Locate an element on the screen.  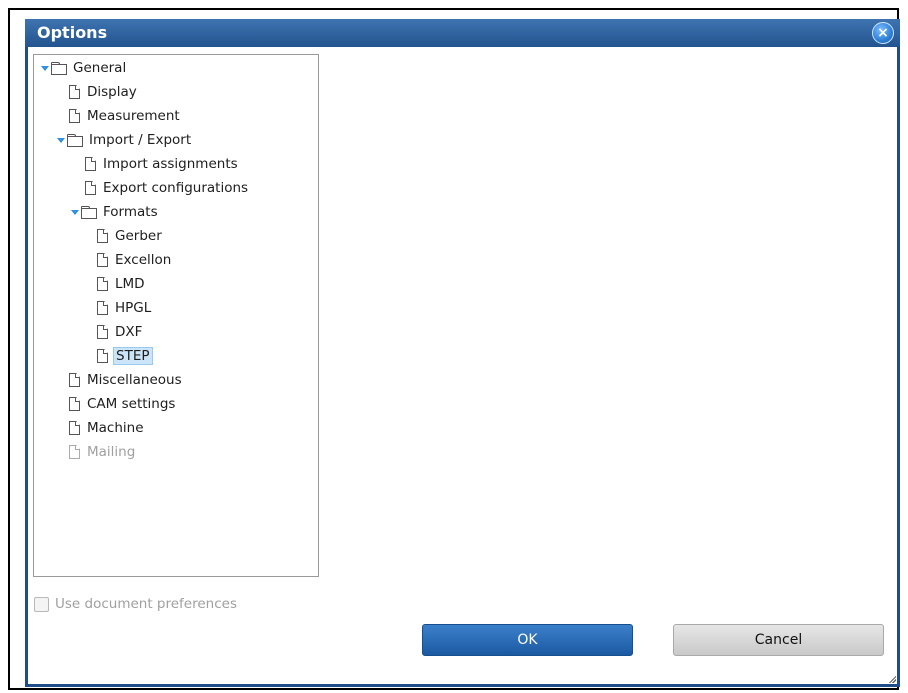
tree-item-excellon: Excellon is located at coordinates (135, 260).